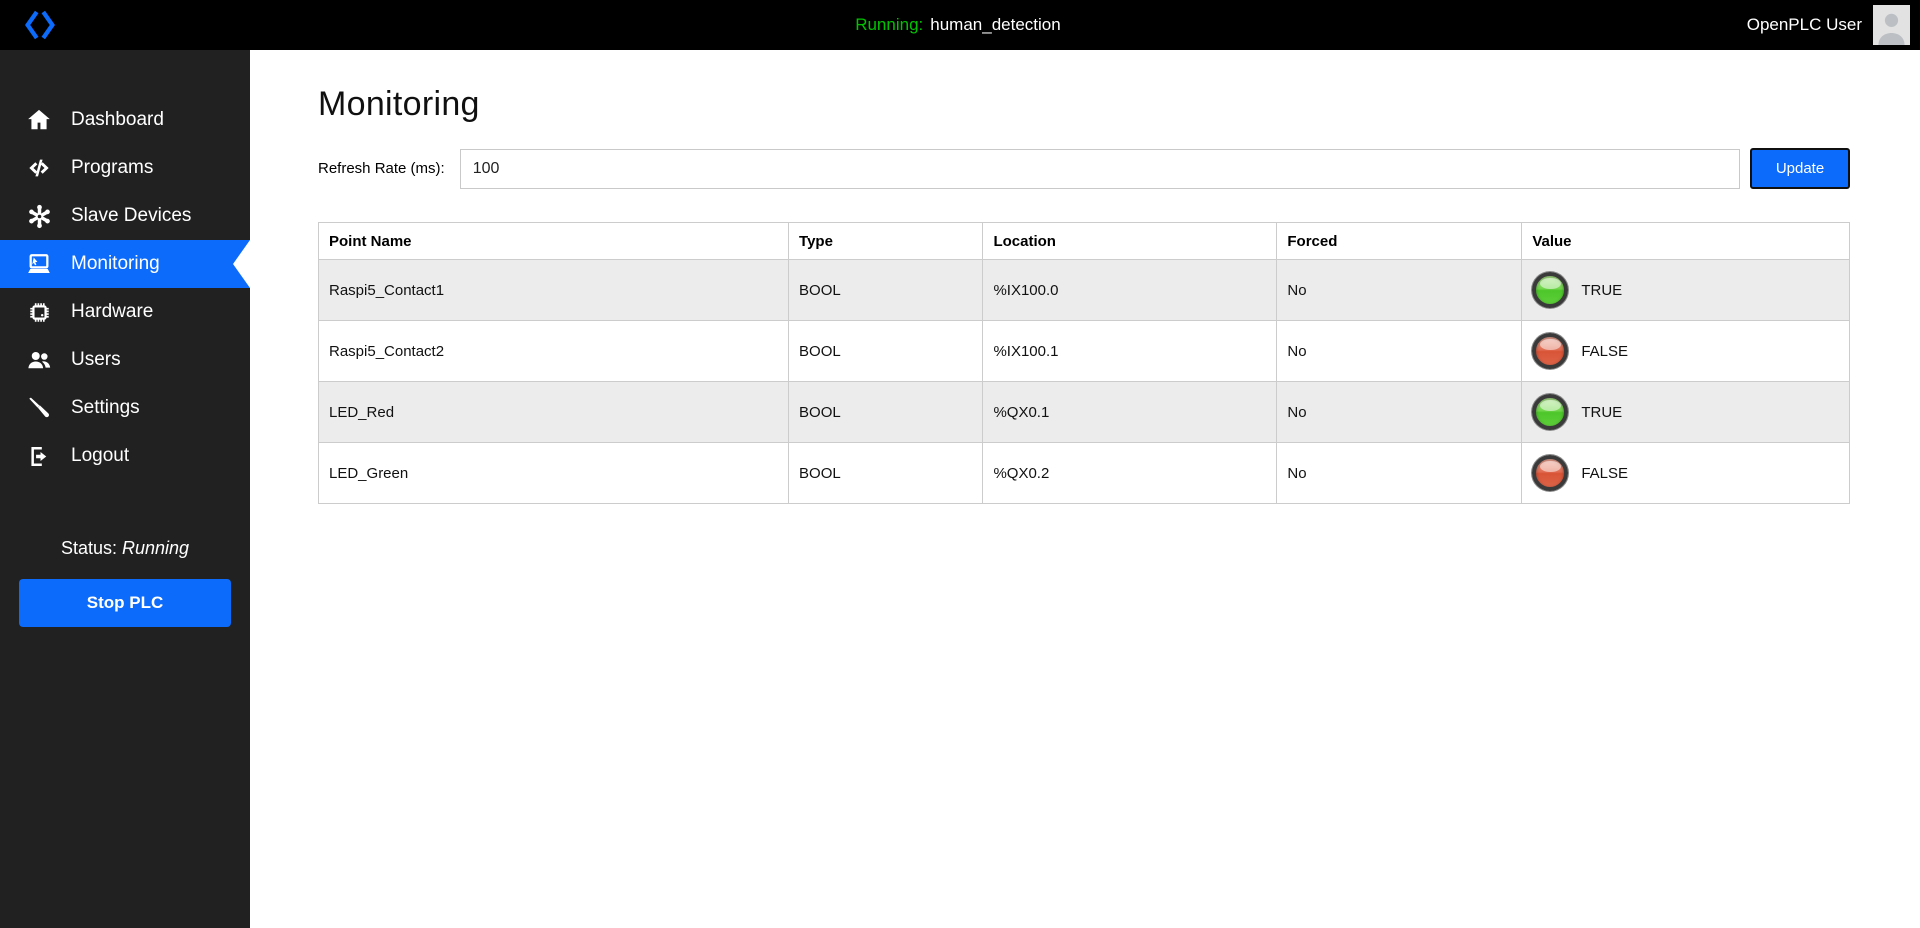 Image resolution: width=1920 pixels, height=928 pixels. What do you see at coordinates (155, 548) in the screenshot?
I see `plc-status-value: Running` at bounding box center [155, 548].